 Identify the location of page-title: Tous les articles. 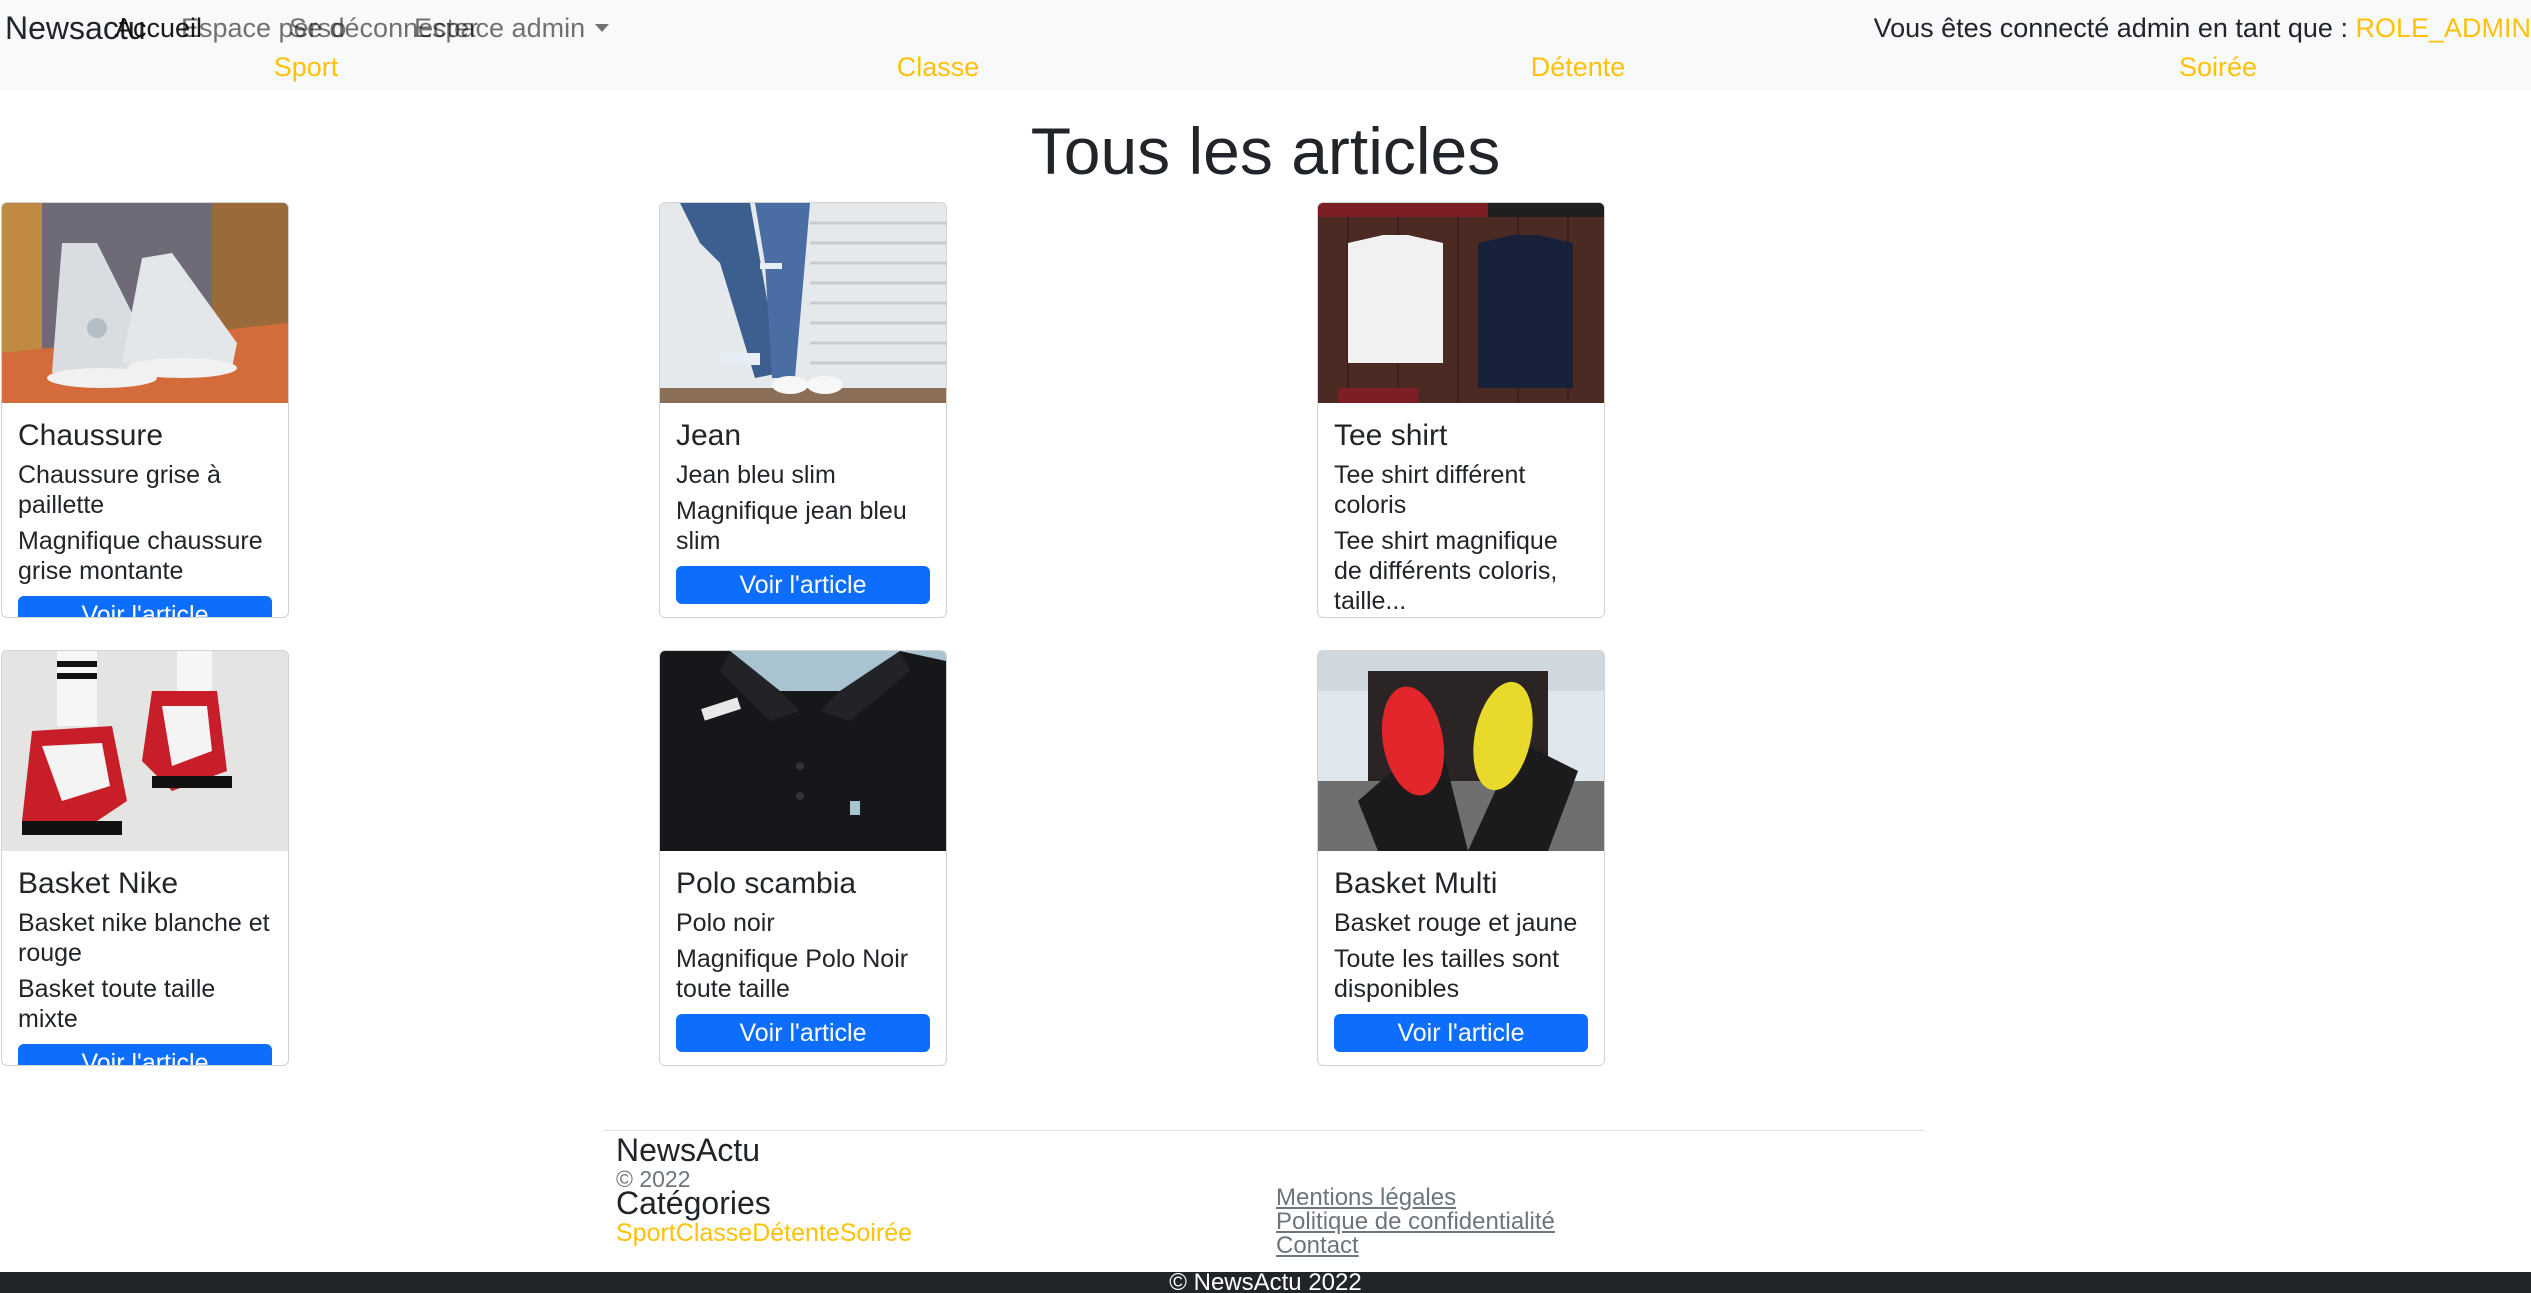
(1265, 151).